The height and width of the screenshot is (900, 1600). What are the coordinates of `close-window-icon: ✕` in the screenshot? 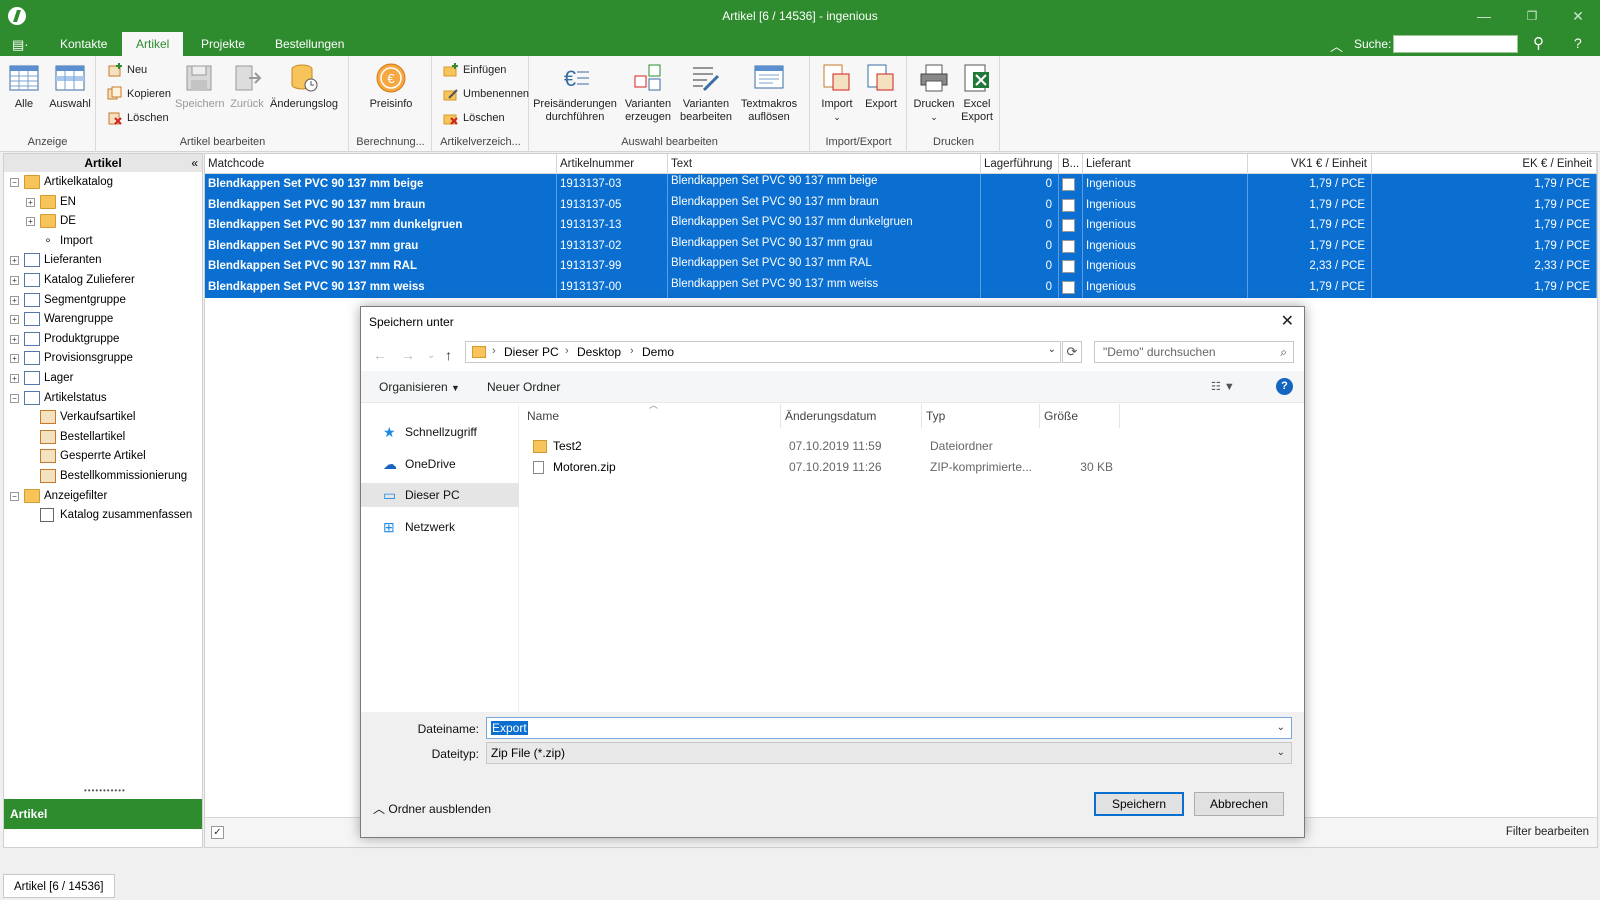 It's located at (1578, 16).